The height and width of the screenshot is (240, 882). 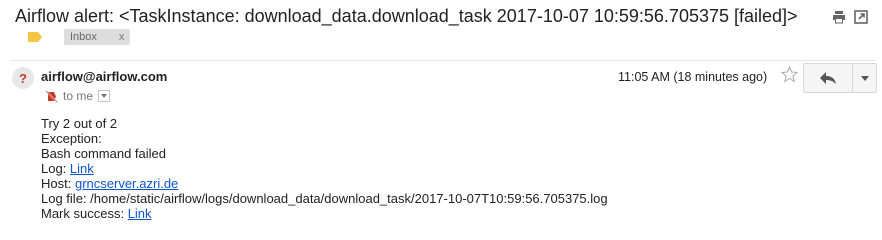 What do you see at coordinates (140, 213) in the screenshot?
I see `mark-success-link: Link` at bounding box center [140, 213].